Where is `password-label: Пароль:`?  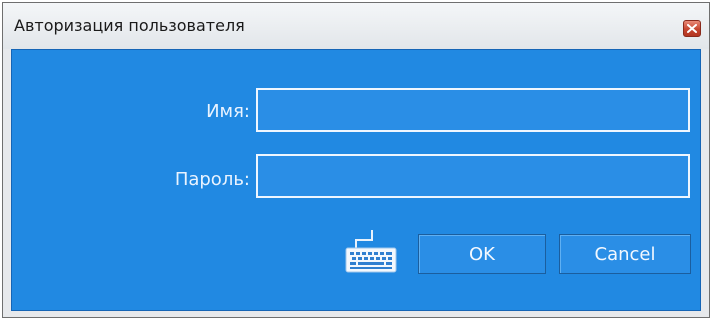 password-label: Пароль: is located at coordinates (212, 179).